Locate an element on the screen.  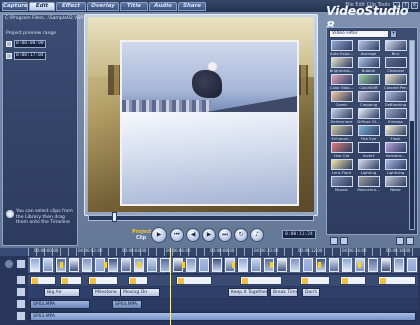
range-end-field: 0:00:17:04 is located at coordinates (30, 55).